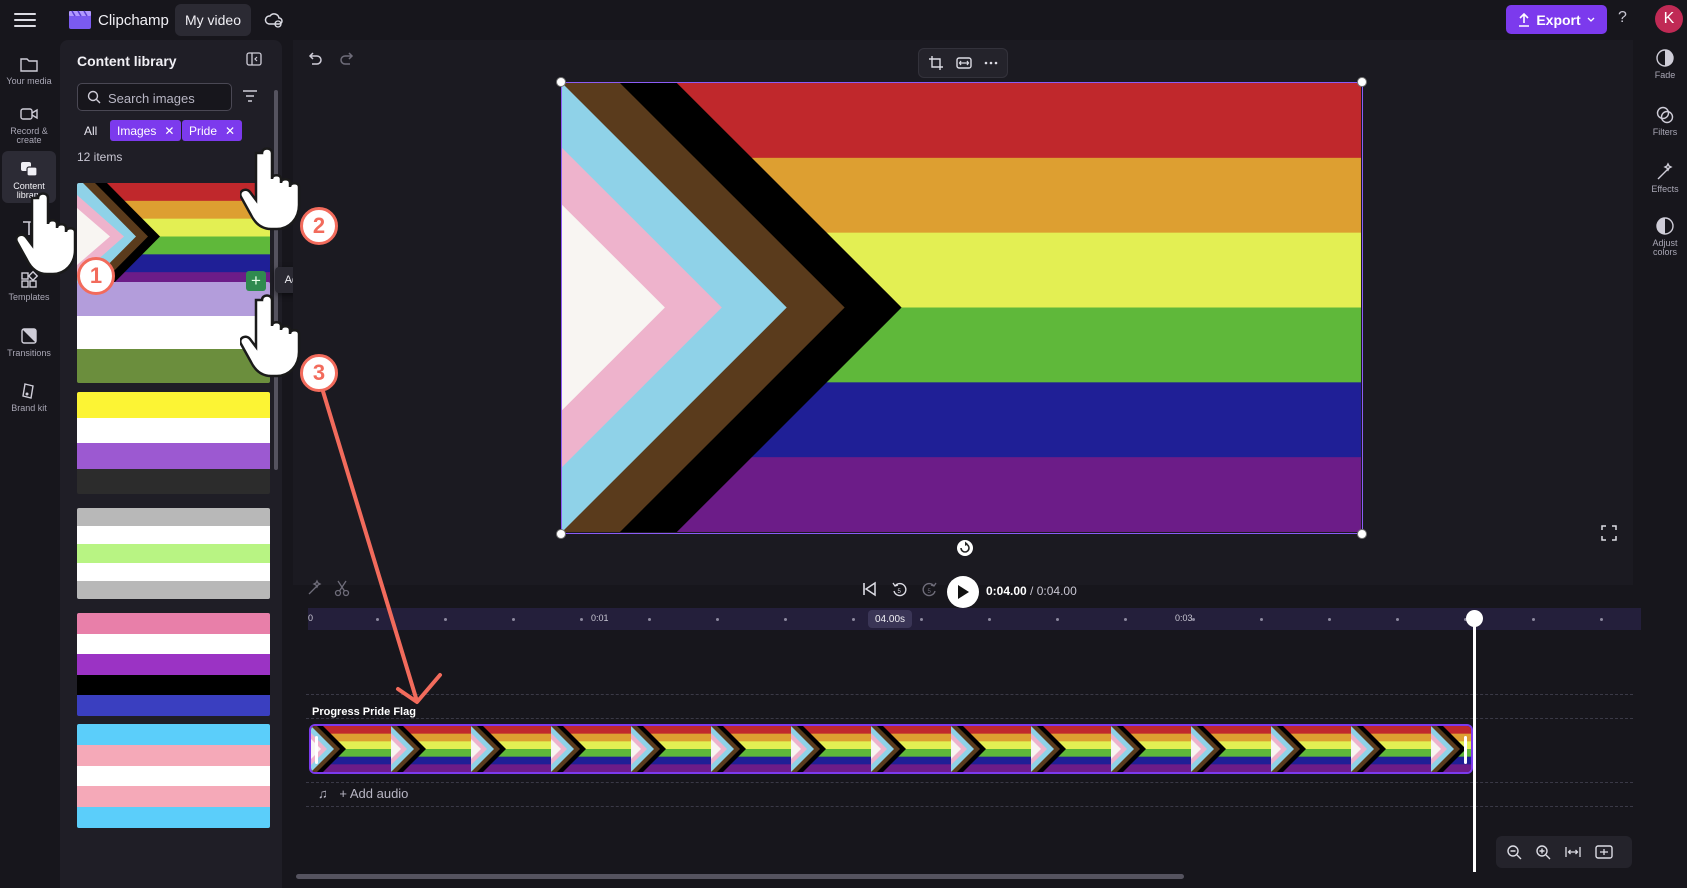  What do you see at coordinates (29, 81) in the screenshot?
I see `rail-label: Your media` at bounding box center [29, 81].